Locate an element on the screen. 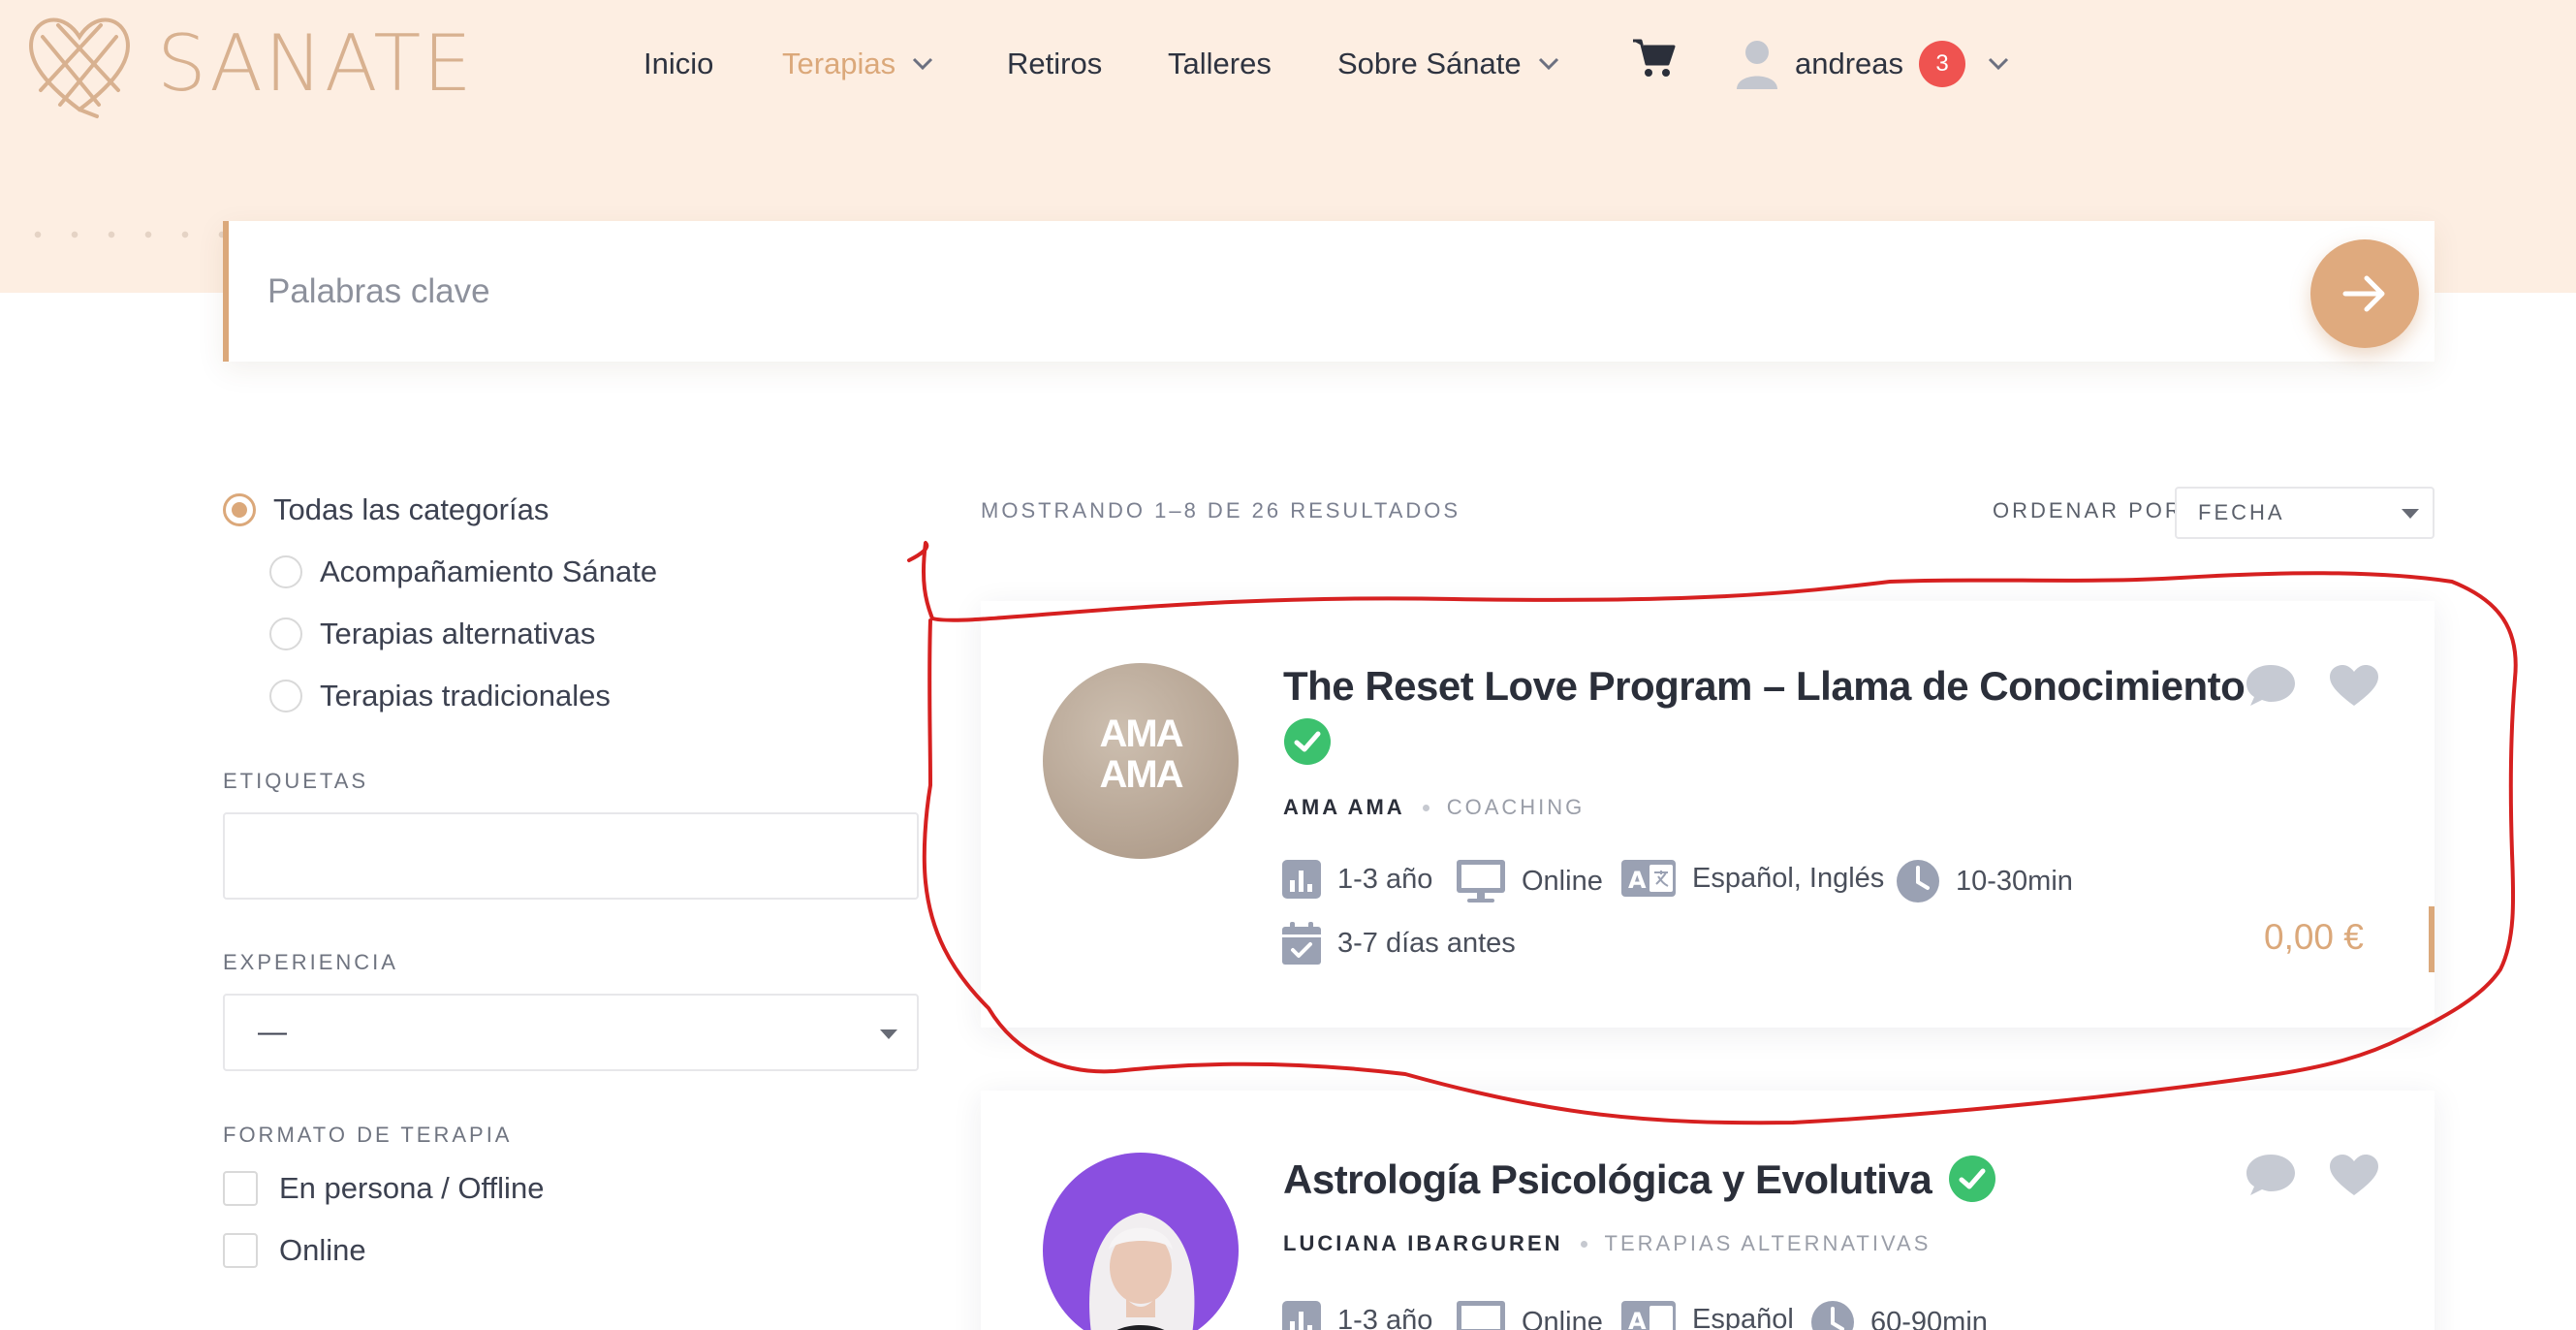 The width and height of the screenshot is (2576, 1330). brand-name: SANATE is located at coordinates (315, 63).